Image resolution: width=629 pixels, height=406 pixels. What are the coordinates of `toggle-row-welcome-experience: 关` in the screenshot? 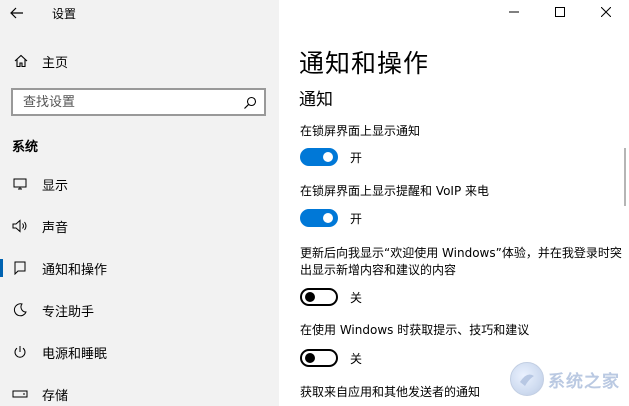 It's located at (331, 297).